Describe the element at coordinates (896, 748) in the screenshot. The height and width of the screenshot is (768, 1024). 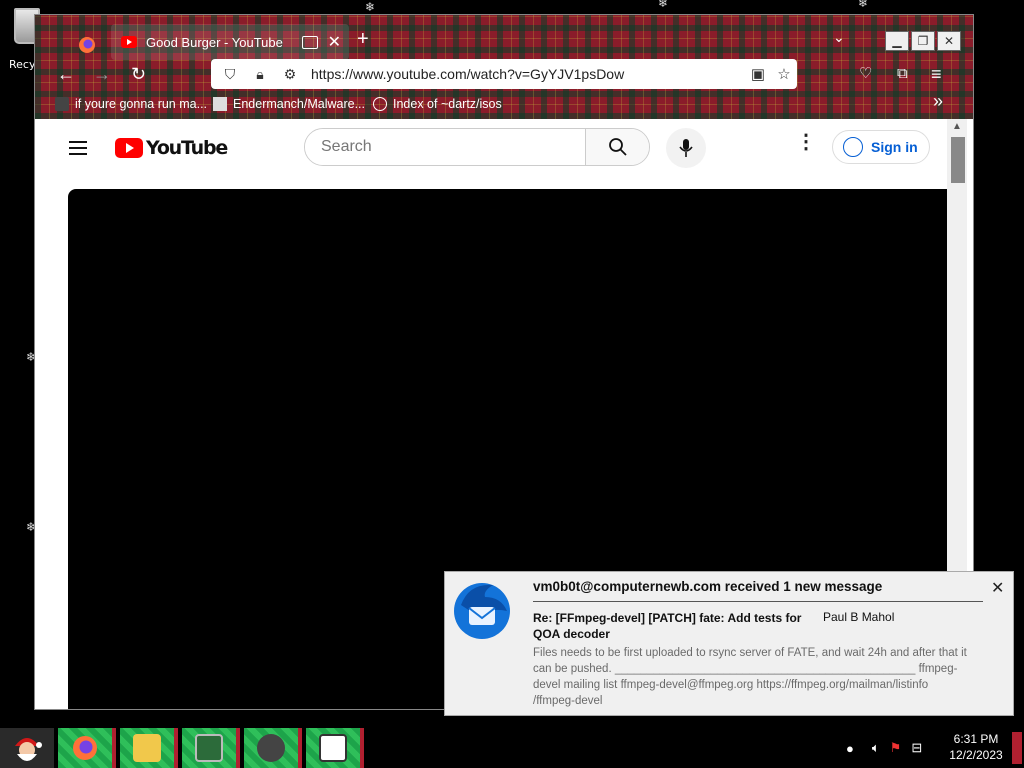
I see `security-flag-icon: ⚑` at that location.